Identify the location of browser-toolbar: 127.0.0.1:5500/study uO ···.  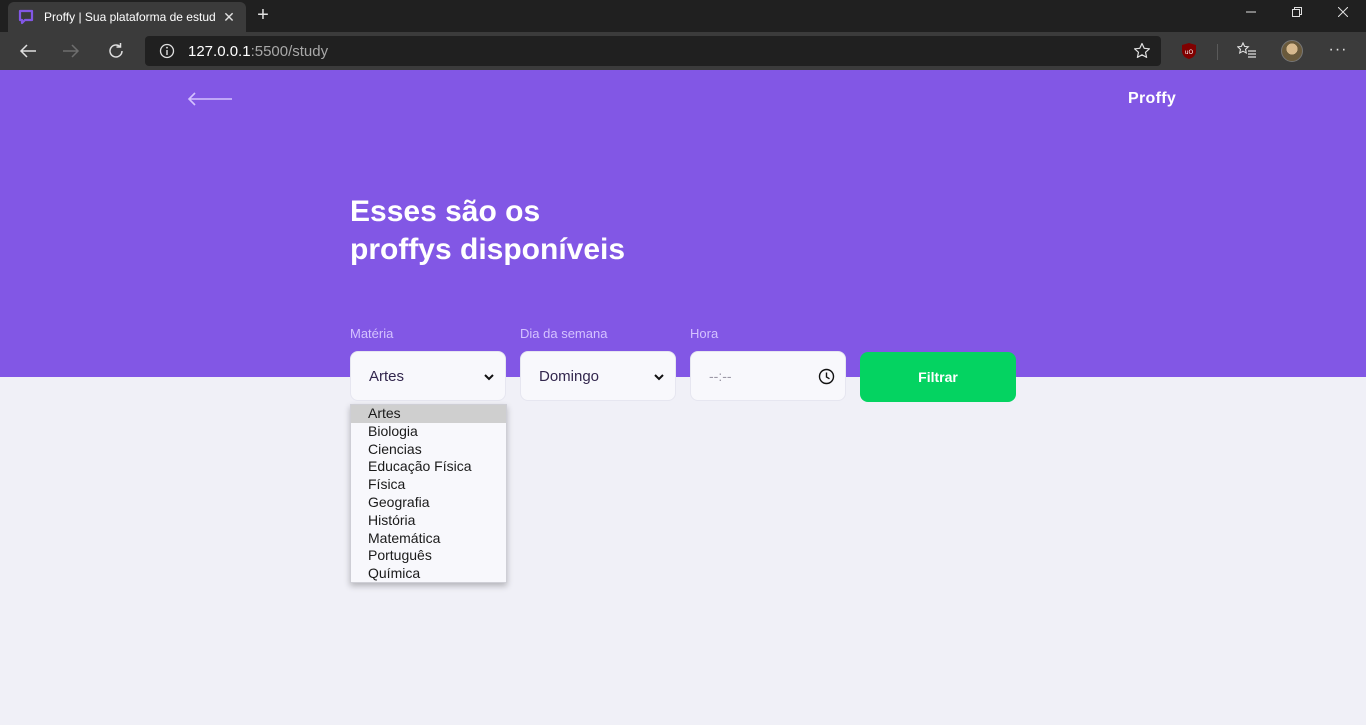
(683, 51).